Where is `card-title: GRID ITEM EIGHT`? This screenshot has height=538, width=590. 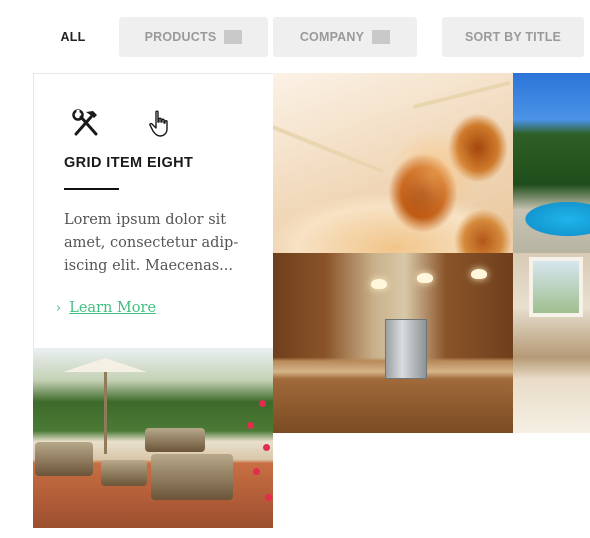 card-title: GRID ITEM EIGHT is located at coordinates (129, 163).